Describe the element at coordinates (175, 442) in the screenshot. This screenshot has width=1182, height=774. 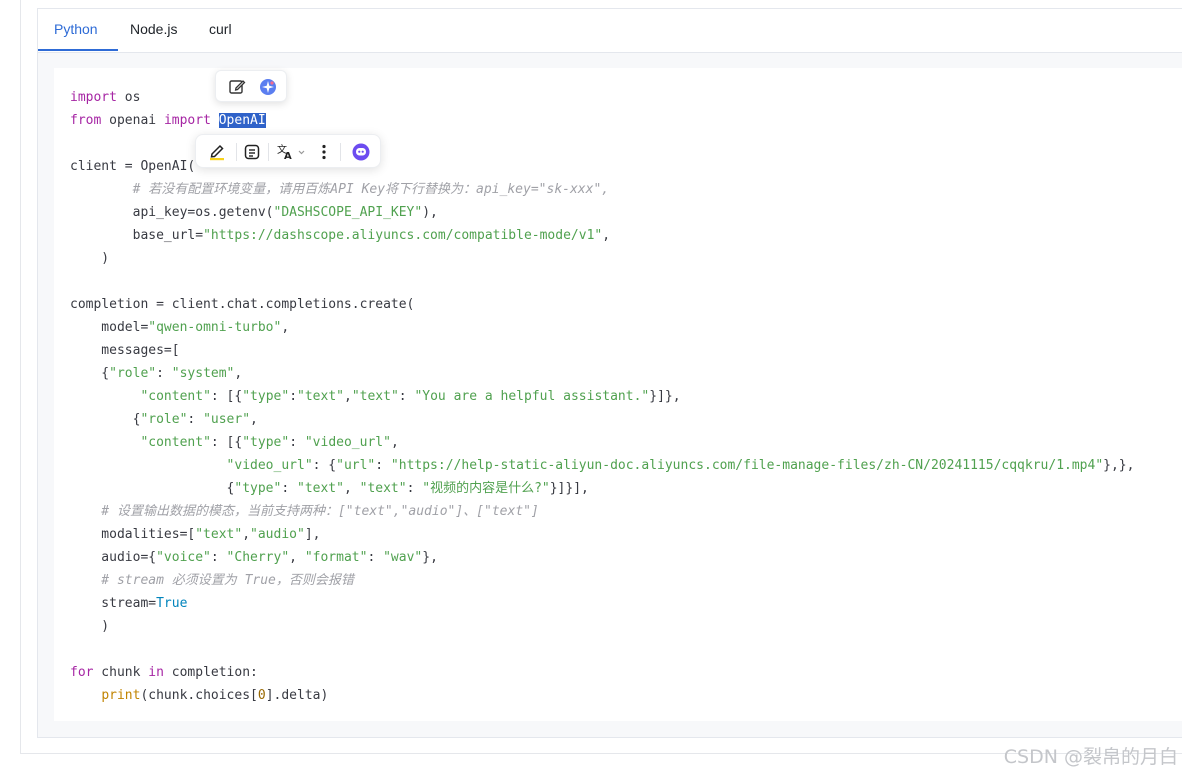
I see `code-string: "content"` at that location.